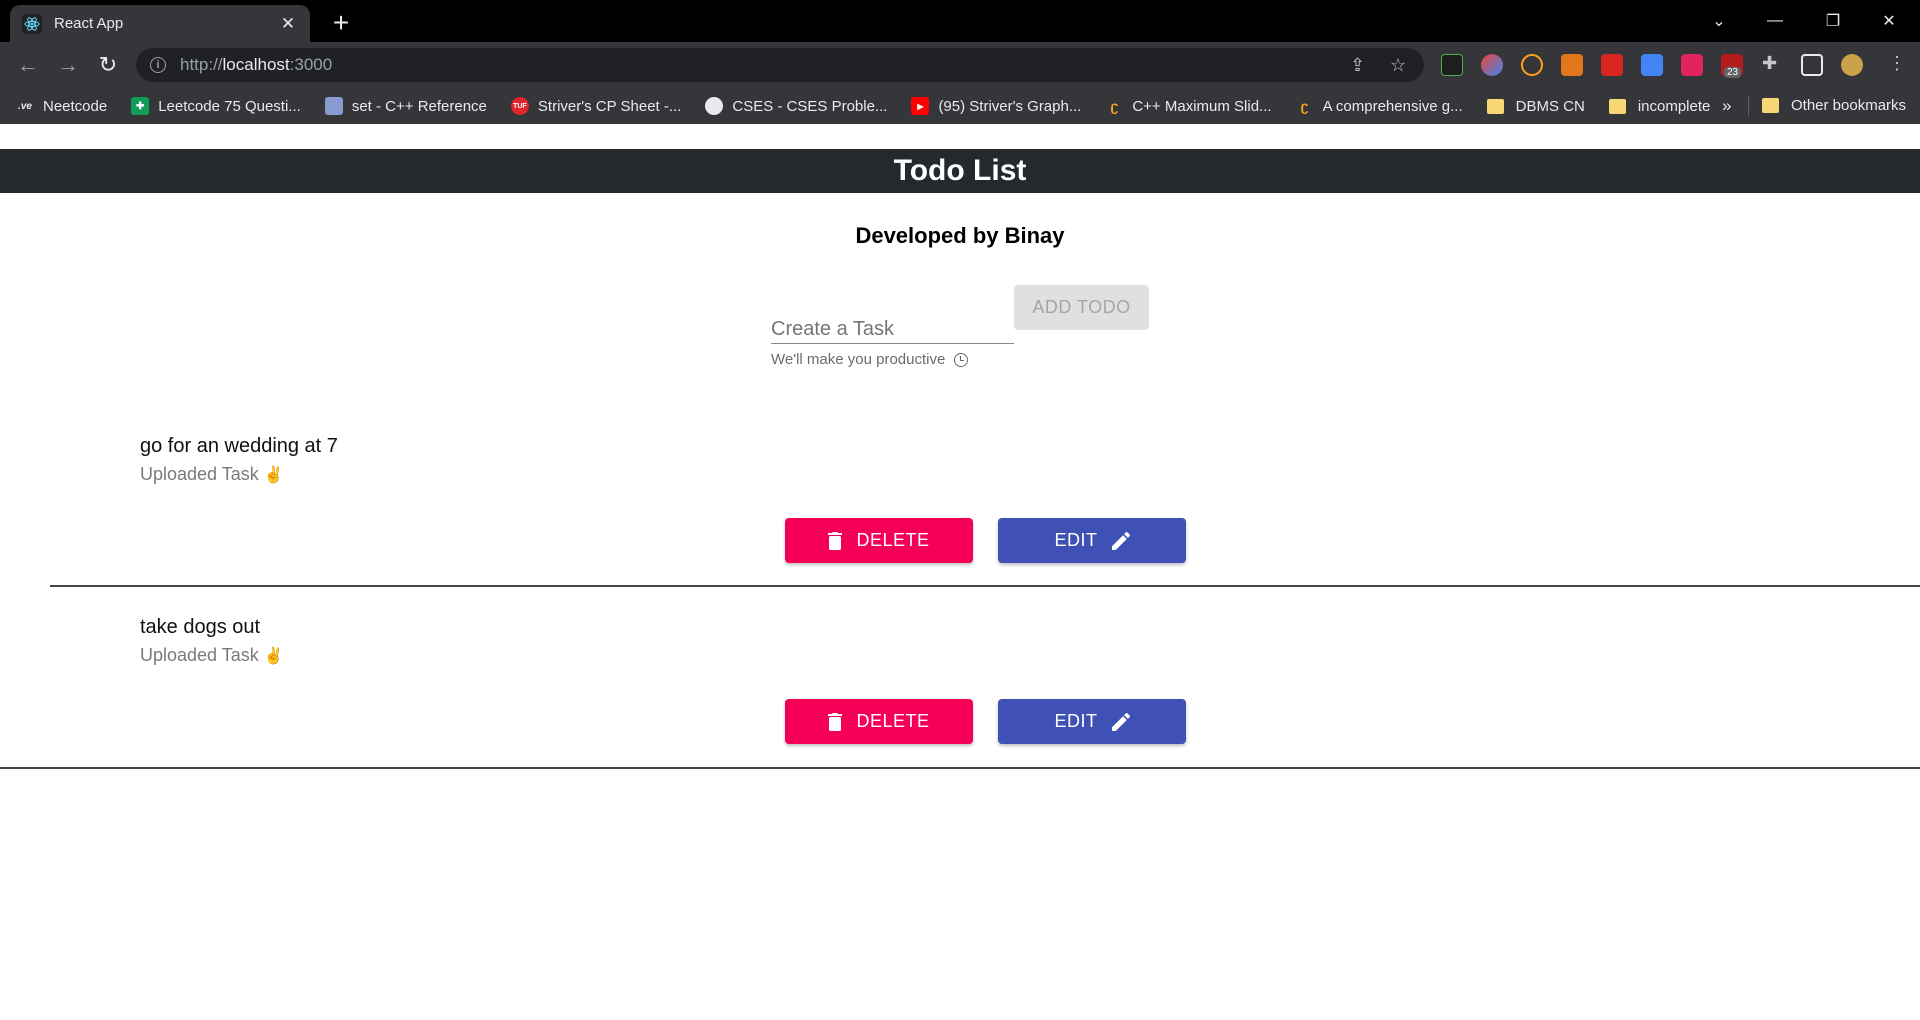  Describe the element at coordinates (201, 64) in the screenshot. I see `url-scheme: http://` at that location.